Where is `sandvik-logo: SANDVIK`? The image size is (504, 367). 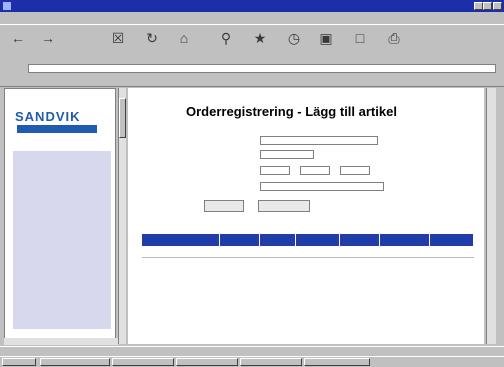
sandvik-logo: SANDVIK is located at coordinates (57, 125).